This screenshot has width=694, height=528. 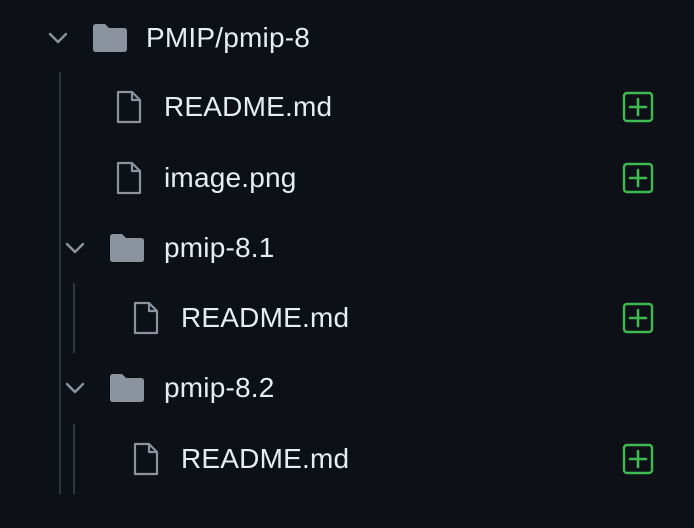 I want to click on tree-item-label: image.png, so click(x=230, y=177).